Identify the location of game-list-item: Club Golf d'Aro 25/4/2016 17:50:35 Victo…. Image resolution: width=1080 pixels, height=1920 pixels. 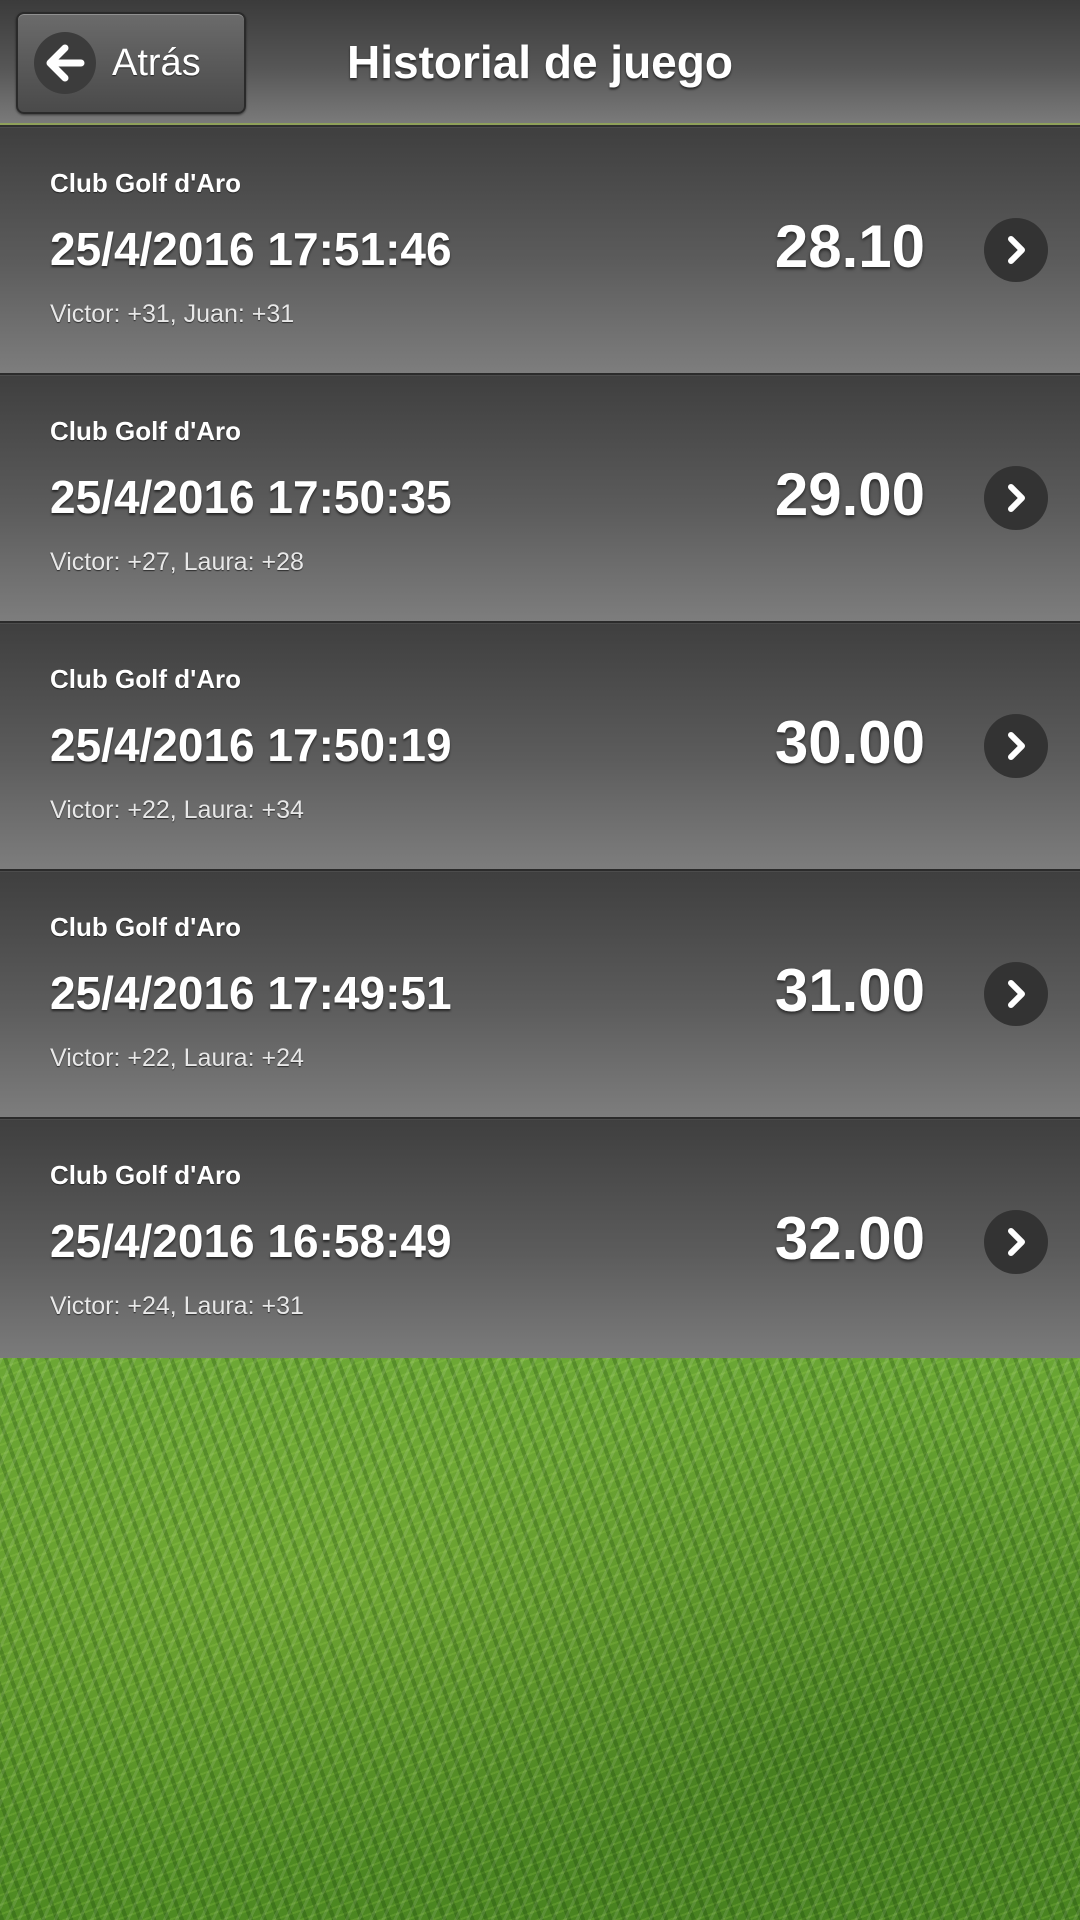
(540, 499).